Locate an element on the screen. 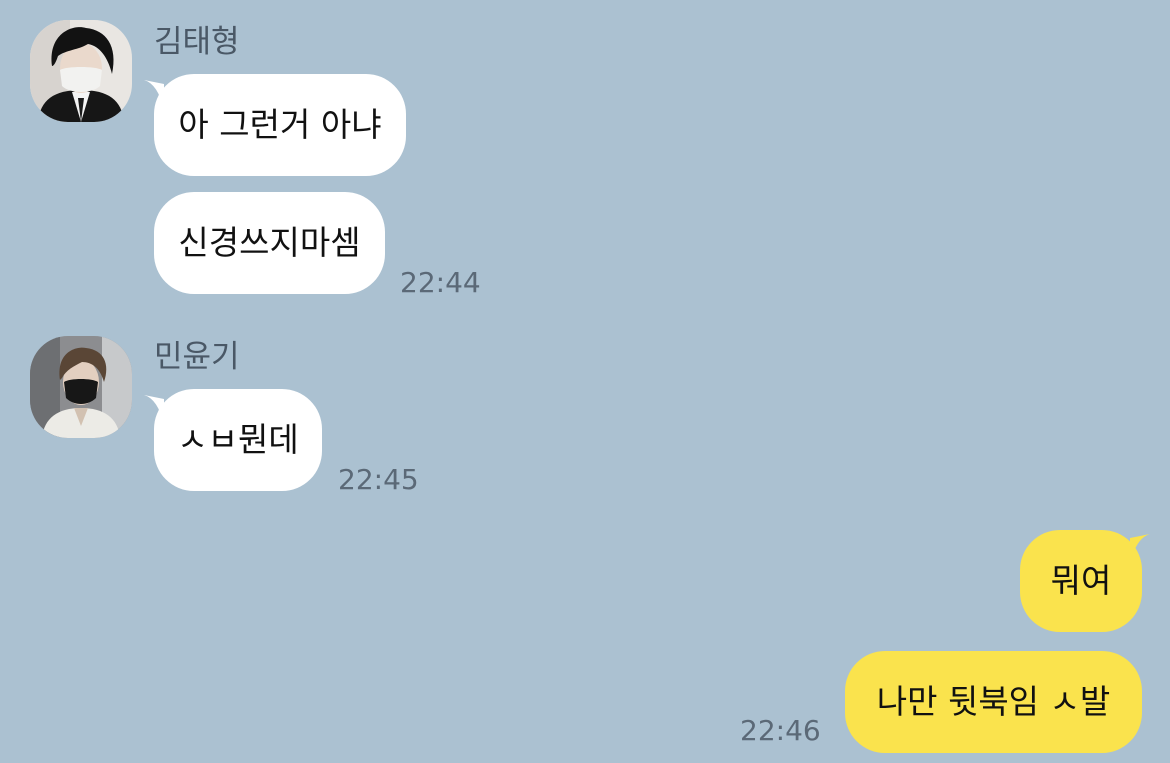 The width and height of the screenshot is (1170, 763). message-bubble: ㅅㅂ뭔데 is located at coordinates (238, 440).